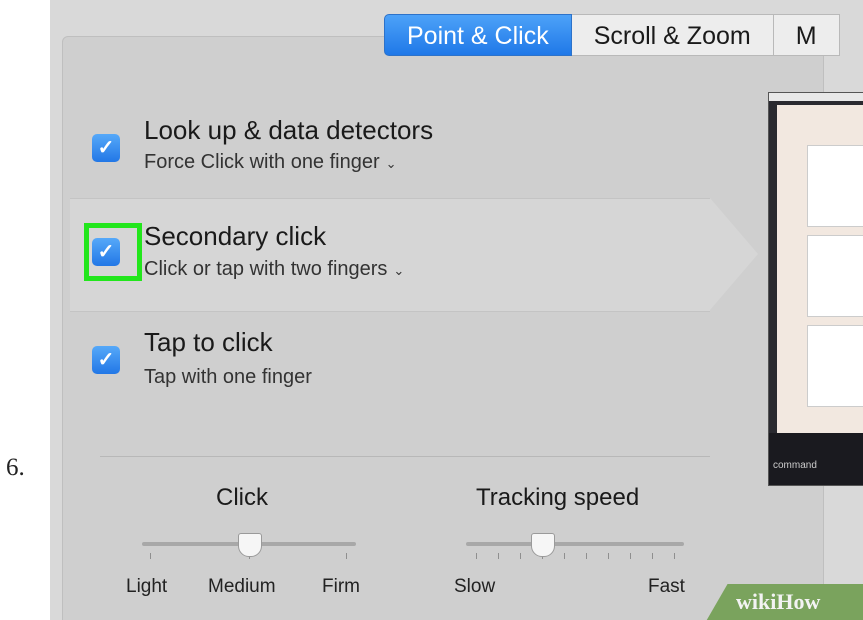 The image size is (863, 620). Describe the element at coordinates (262, 162) in the screenshot. I see `look-up-subtitle: Force Click with one finger` at that location.